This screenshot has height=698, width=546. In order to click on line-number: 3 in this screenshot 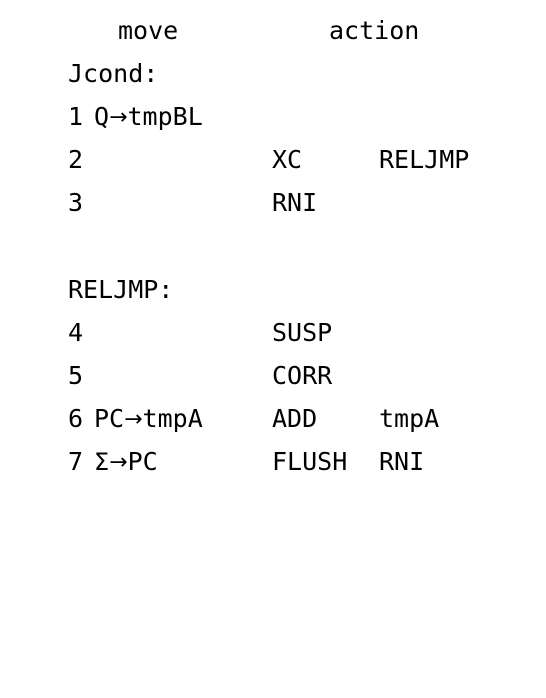, I will do `click(76, 202)`.